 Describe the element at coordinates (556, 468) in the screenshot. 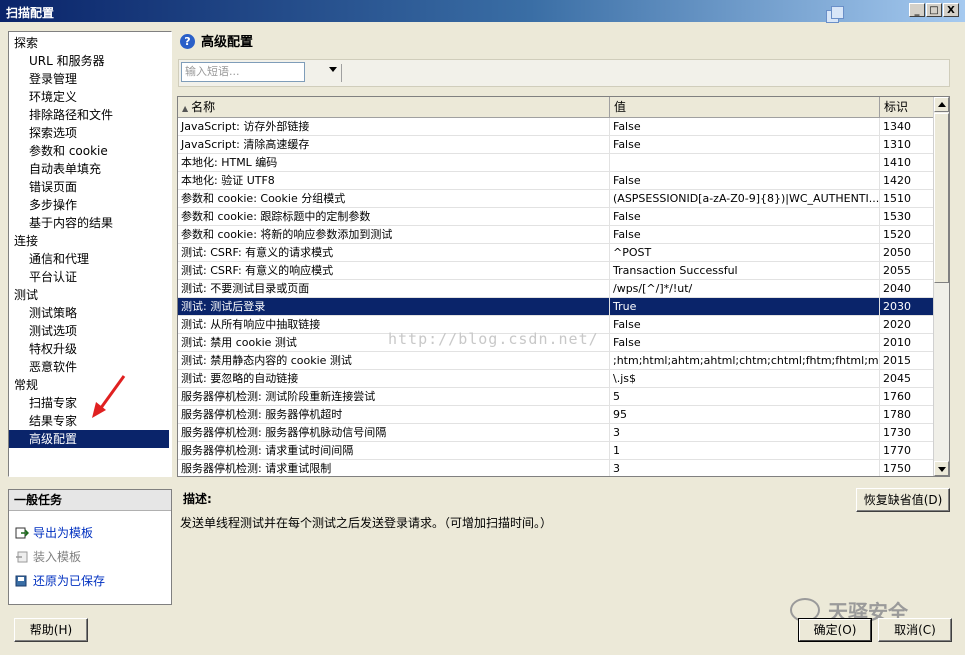

I see `table-row: 服务器停机检测: 请求重试限制 3 1750` at that location.